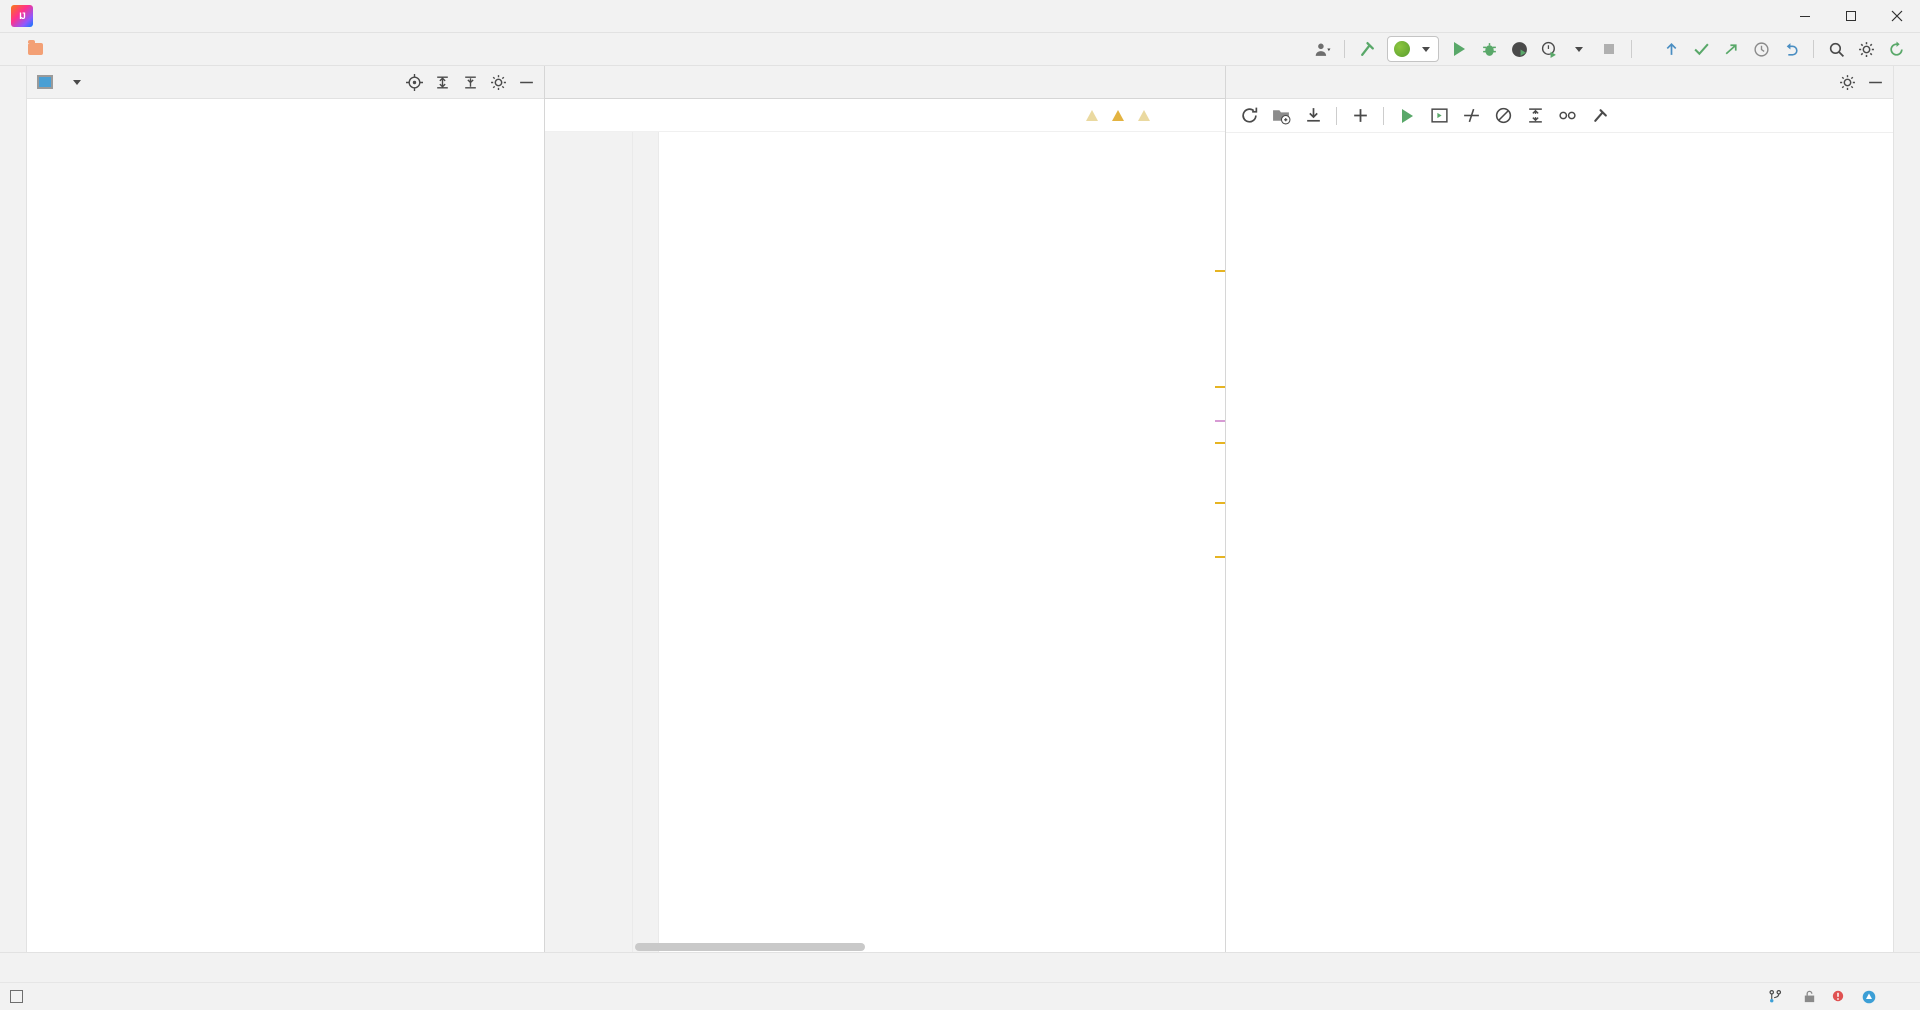 The width and height of the screenshot is (1920, 1010). What do you see at coordinates (13, 99) in the screenshot?
I see `sidebar-item-commit` at bounding box center [13, 99].